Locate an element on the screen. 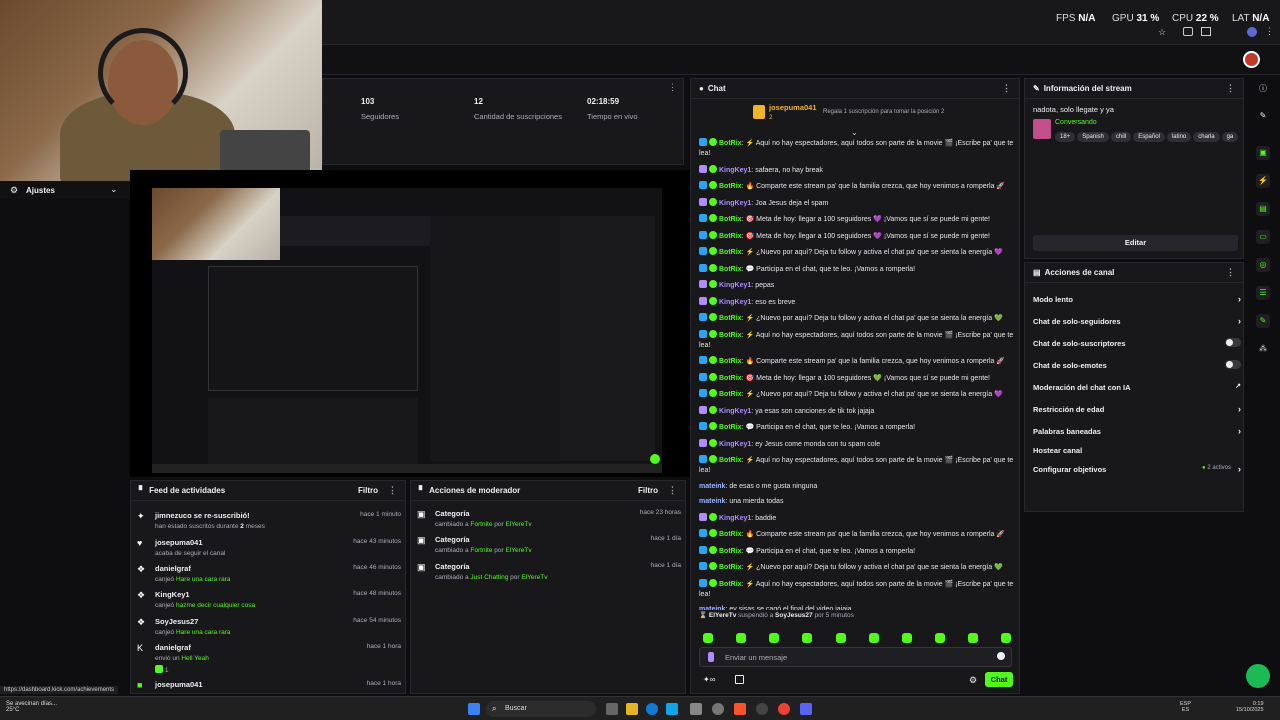 The height and width of the screenshot is (720, 1280). ai-moderation-row: Moderación del chat con IA ↗ is located at coordinates (1137, 387).